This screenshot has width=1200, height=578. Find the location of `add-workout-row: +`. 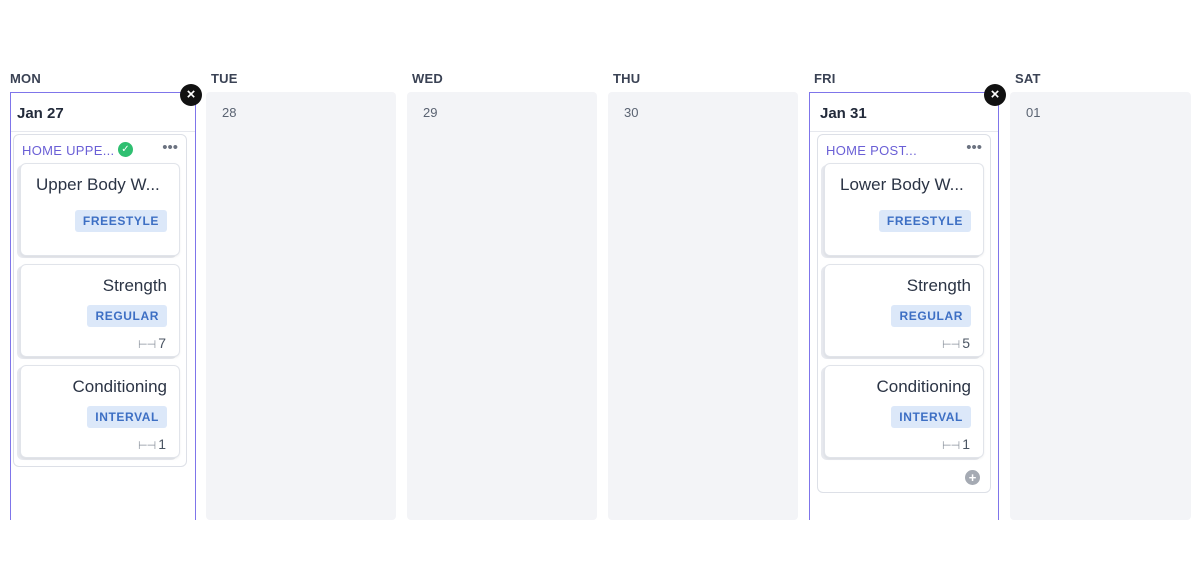

add-workout-row: + is located at coordinates (904, 479).